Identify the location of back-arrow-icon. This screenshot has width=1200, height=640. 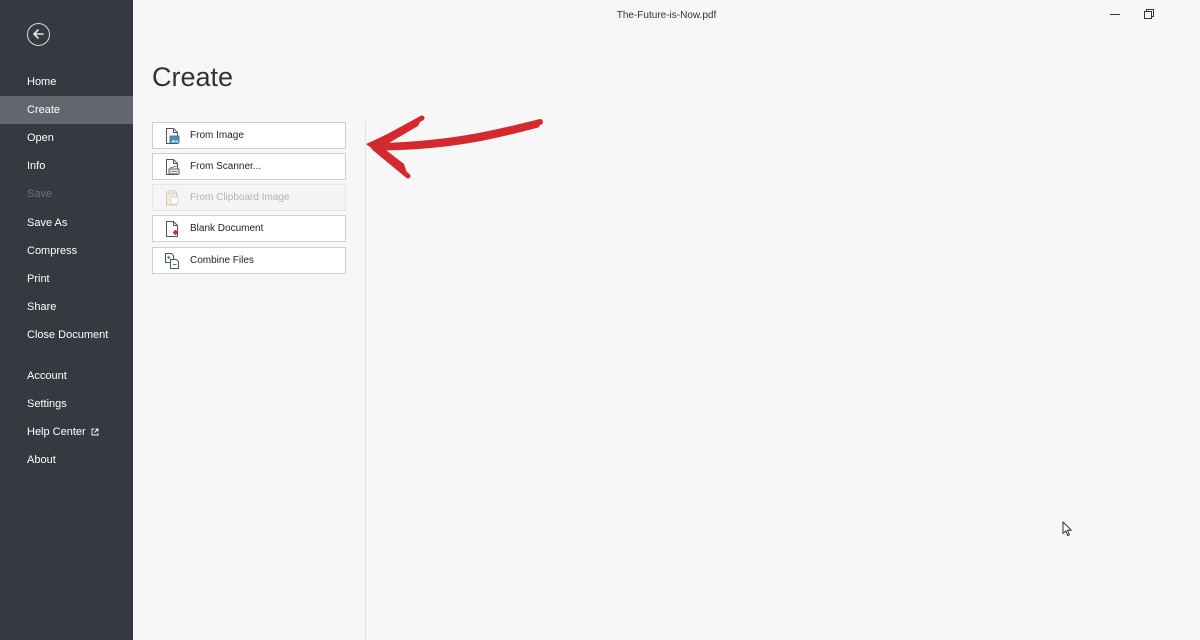
(38, 34).